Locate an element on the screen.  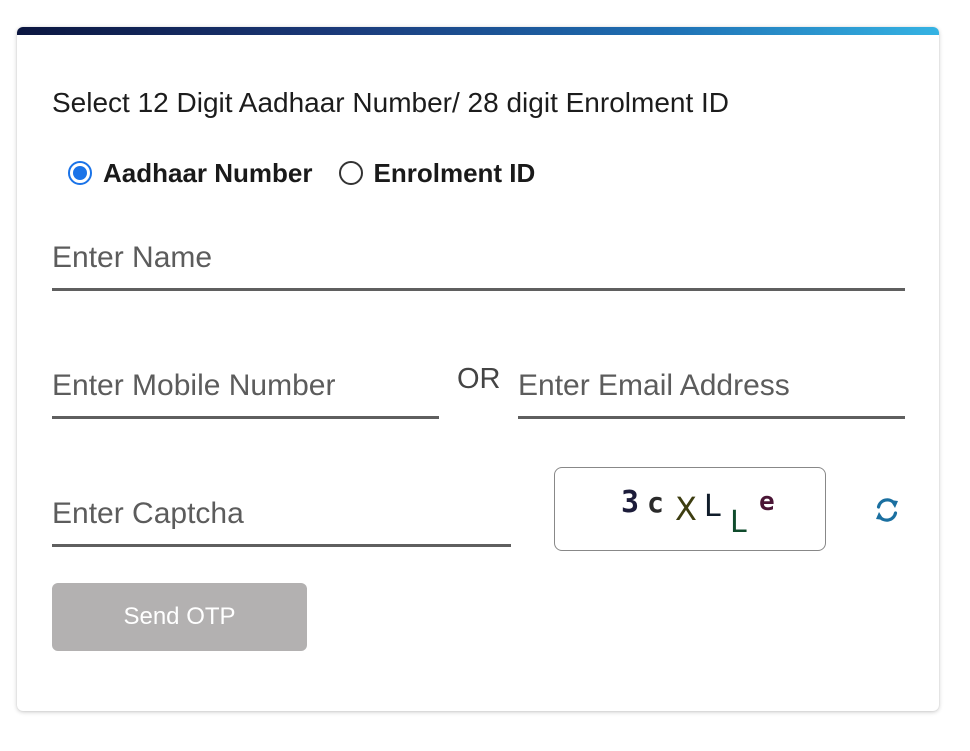
refresh-icon is located at coordinates (887, 510).